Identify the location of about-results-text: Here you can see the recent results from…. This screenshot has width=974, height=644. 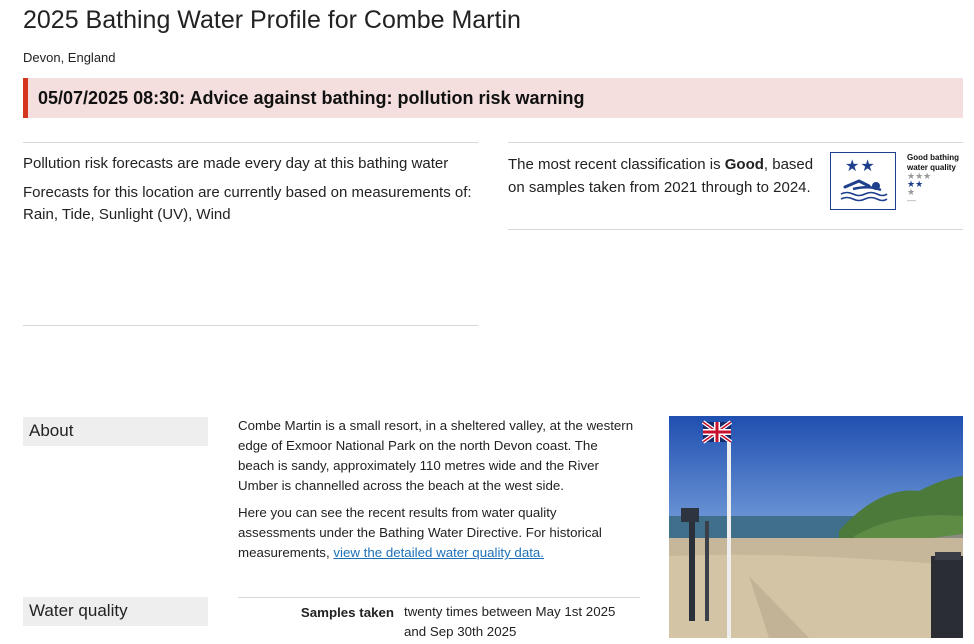
(436, 533).